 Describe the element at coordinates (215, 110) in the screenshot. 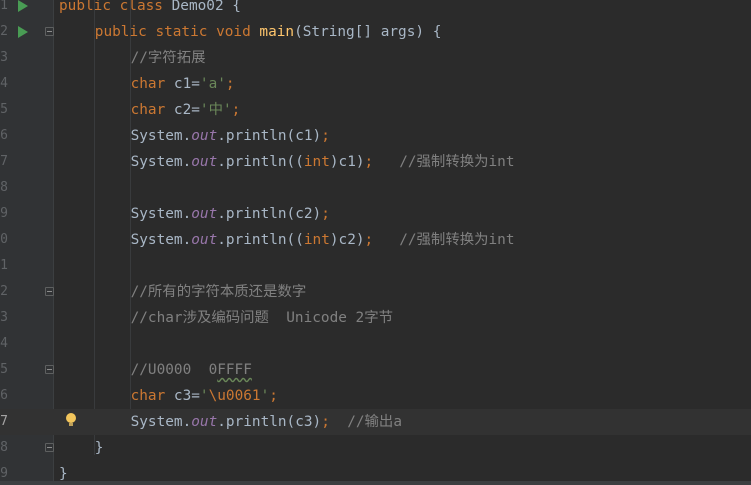

I see `code-token: '中'` at that location.